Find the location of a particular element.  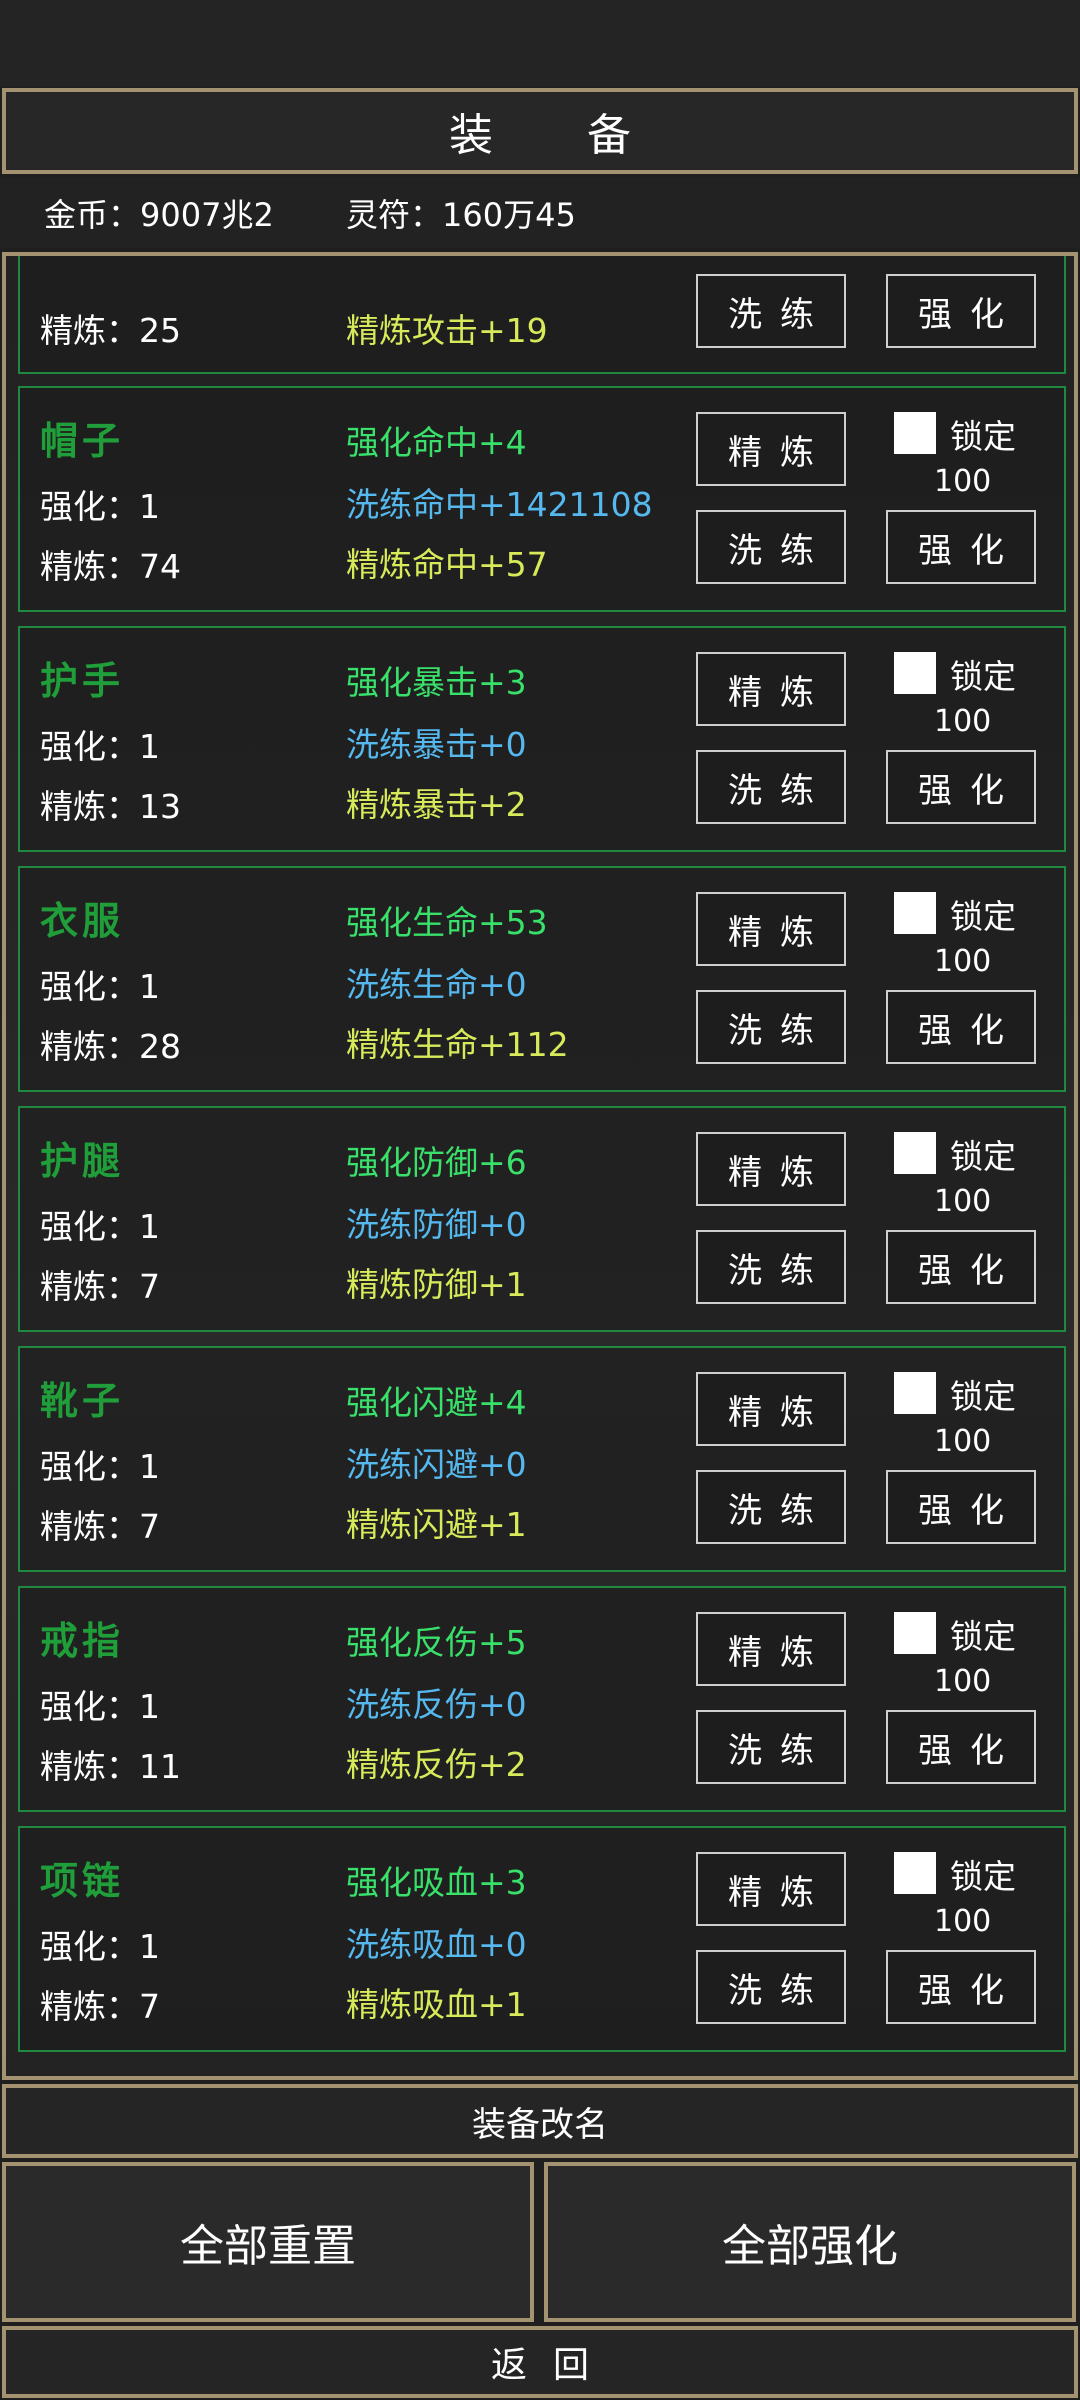

wash-stat: 洗练生命+0 is located at coordinates (436, 984).